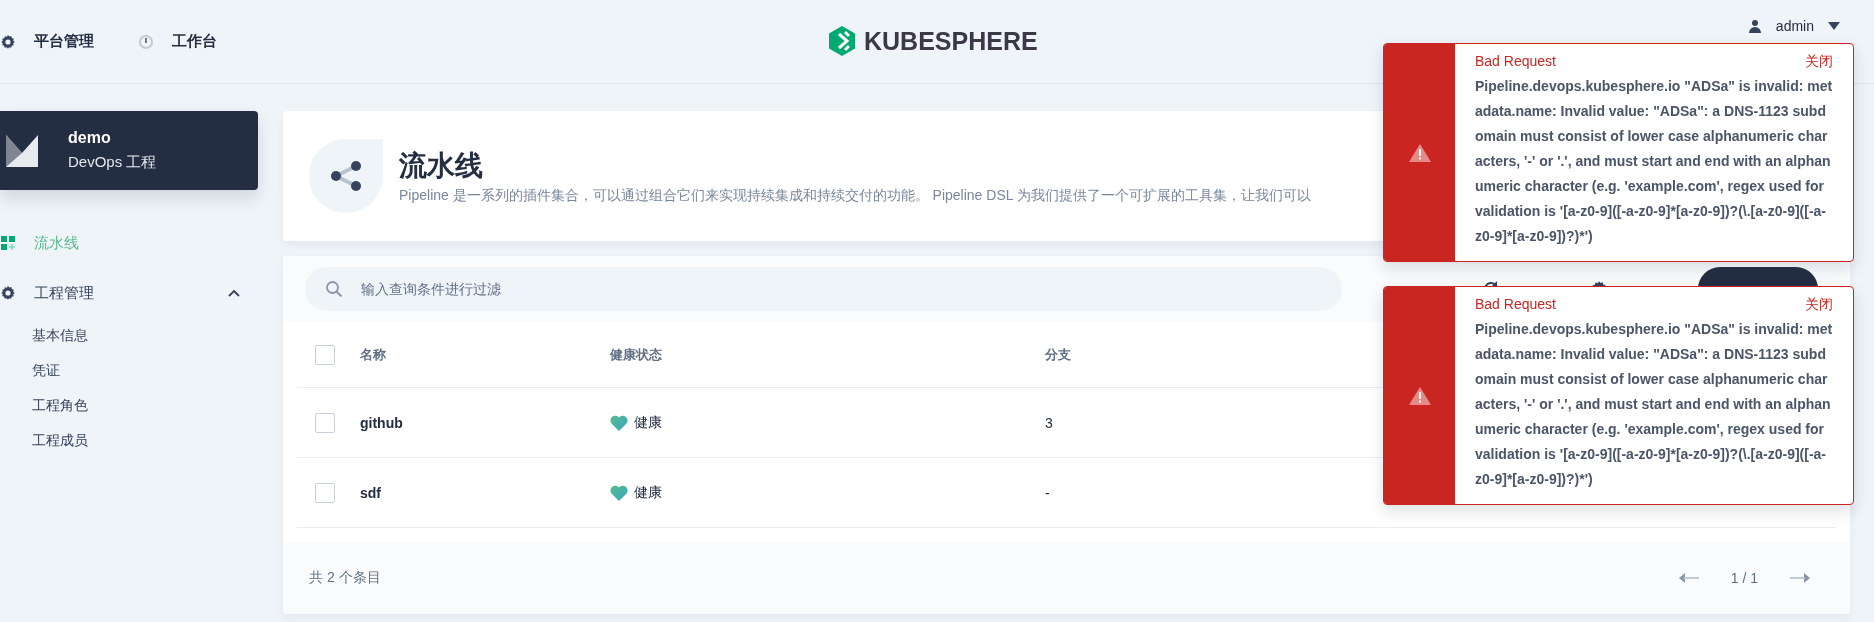 The width and height of the screenshot is (1874, 622). I want to click on user-name: admin, so click(1794, 26).